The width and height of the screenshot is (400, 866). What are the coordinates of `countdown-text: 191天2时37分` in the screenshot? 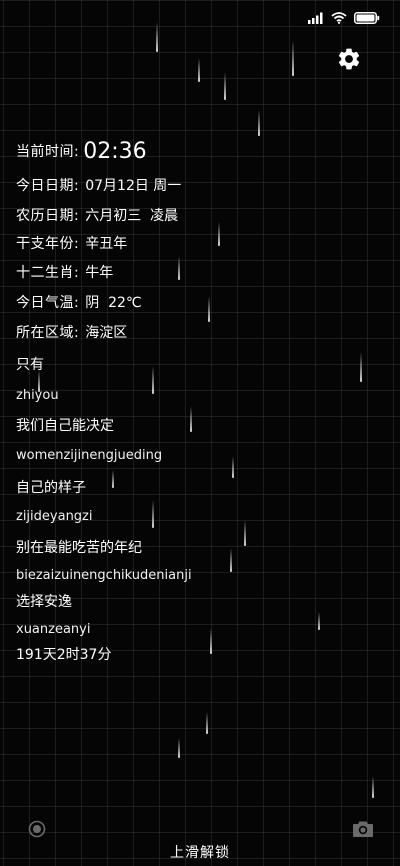 It's located at (64, 655).